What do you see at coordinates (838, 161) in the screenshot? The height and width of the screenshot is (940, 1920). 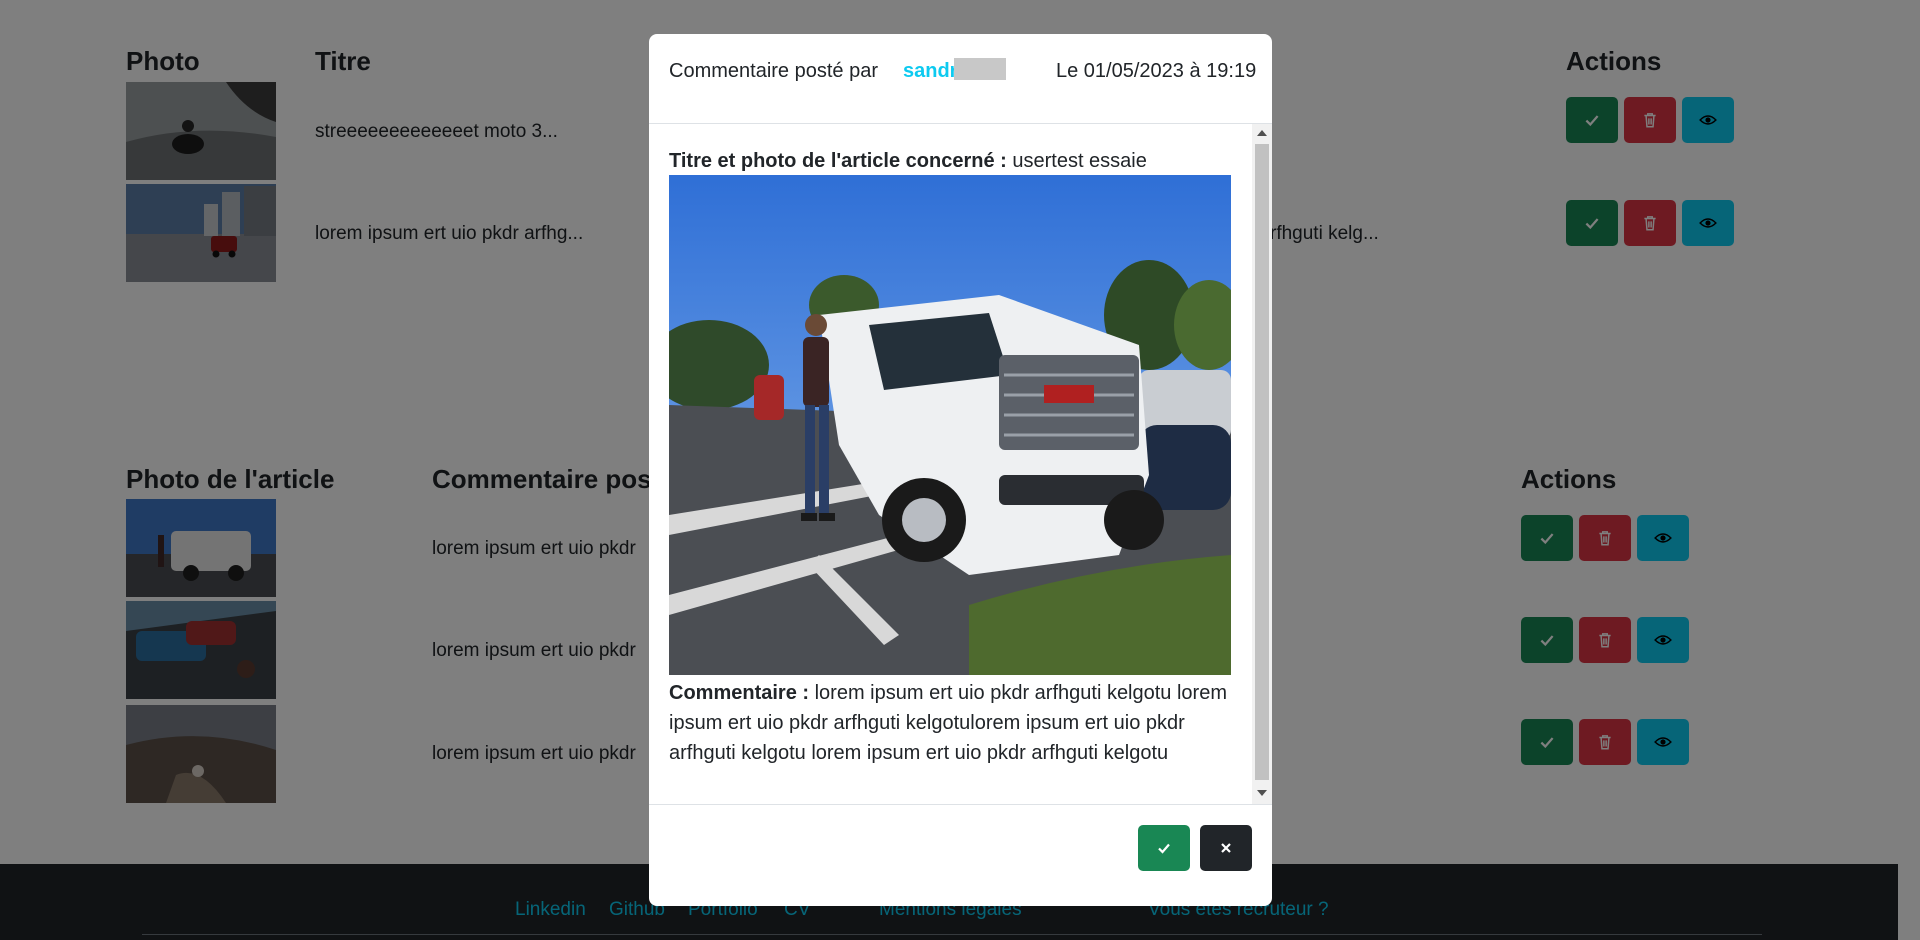 I see `article-label: Titre et photo de l'article concerné :` at bounding box center [838, 161].